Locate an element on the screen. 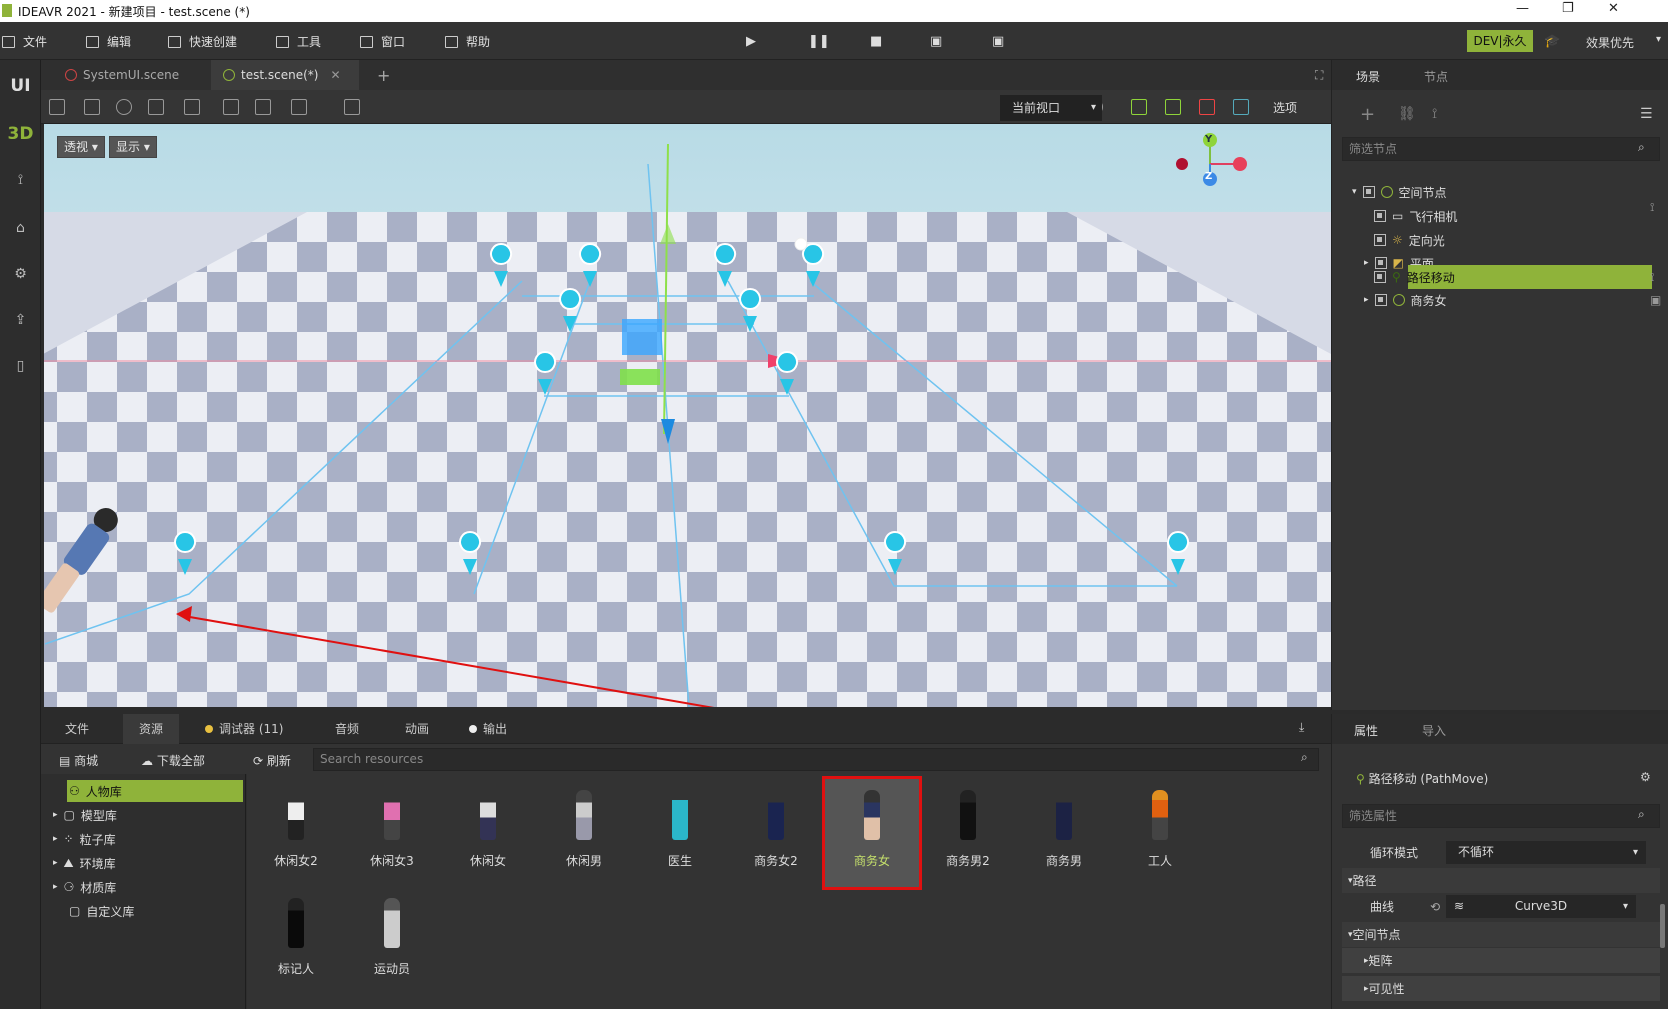 This screenshot has height=1009, width=1668. asset-item: 休闲女2 is located at coordinates (296, 833).